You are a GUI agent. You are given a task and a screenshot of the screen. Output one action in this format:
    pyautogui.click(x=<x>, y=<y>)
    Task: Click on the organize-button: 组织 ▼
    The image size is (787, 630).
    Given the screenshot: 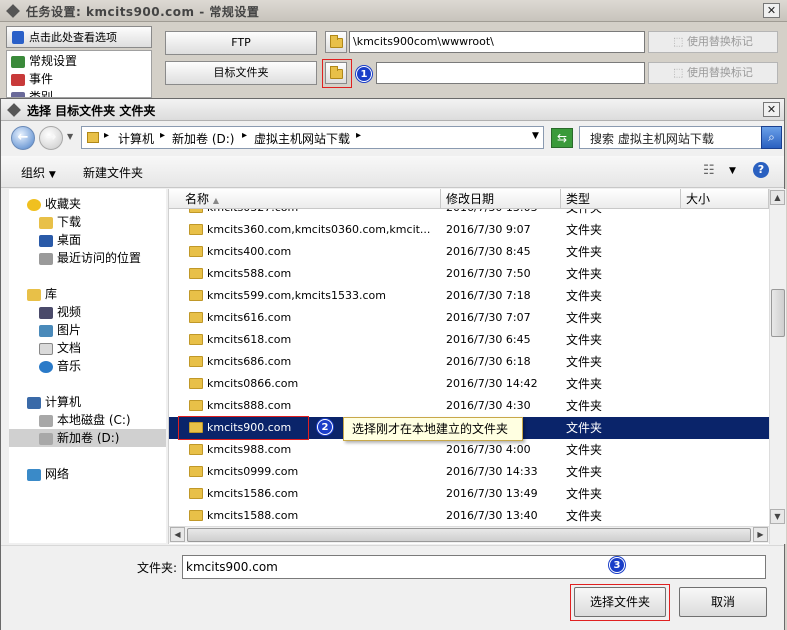 What is the action you would take?
    pyautogui.click(x=38, y=172)
    